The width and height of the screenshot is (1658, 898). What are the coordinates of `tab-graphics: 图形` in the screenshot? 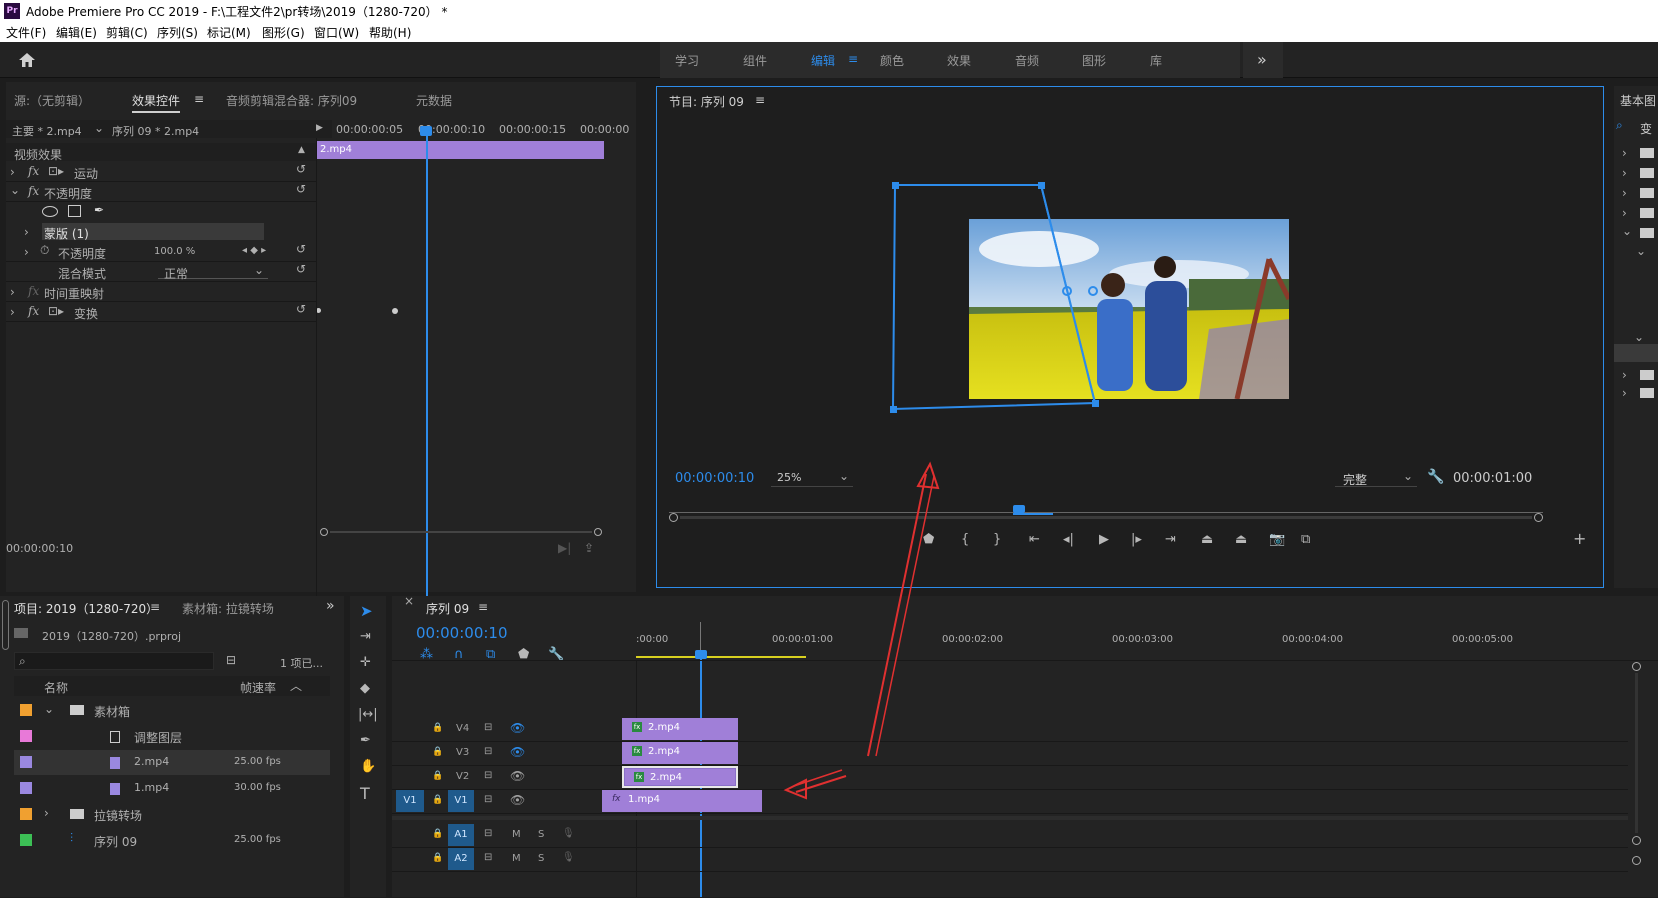 It's located at (1094, 60).